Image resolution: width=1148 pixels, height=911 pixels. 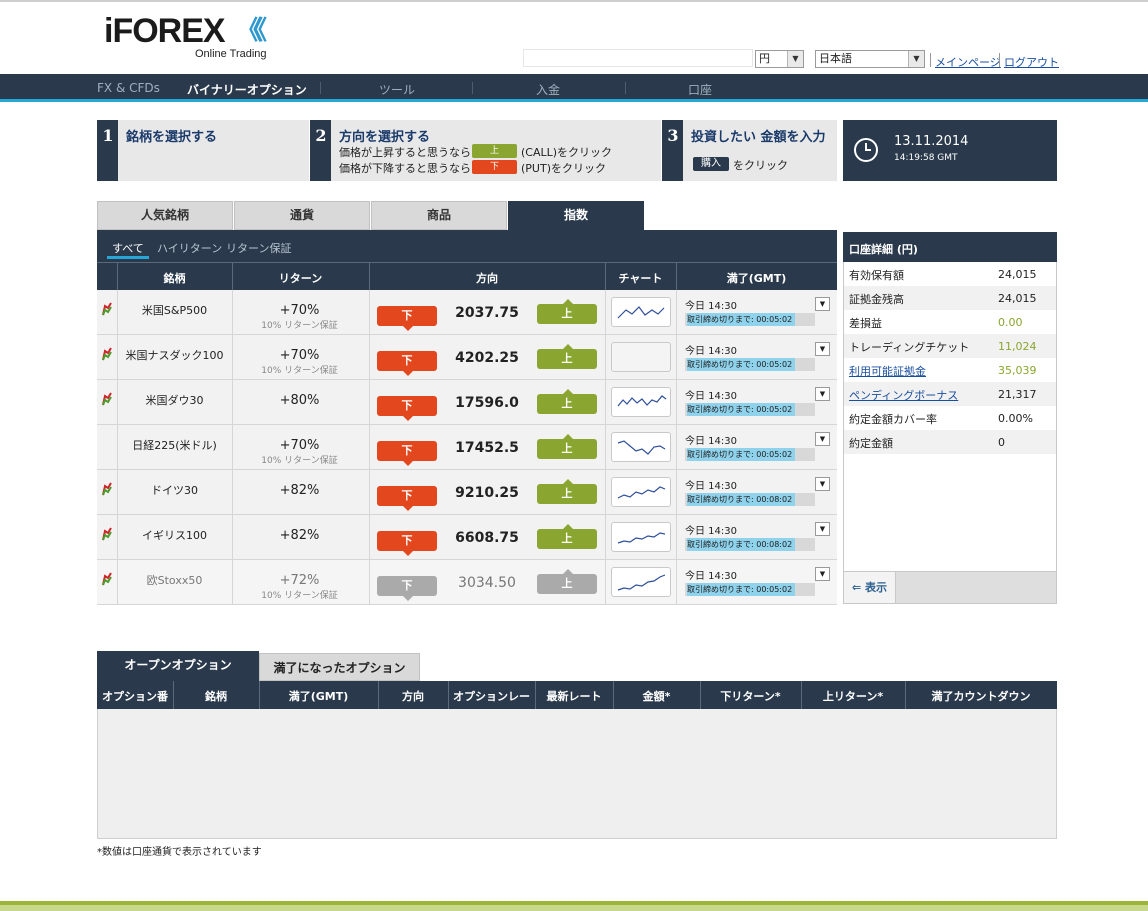 I want to click on pending-bonus-link: ペンディングボーナス, so click(x=903, y=395).